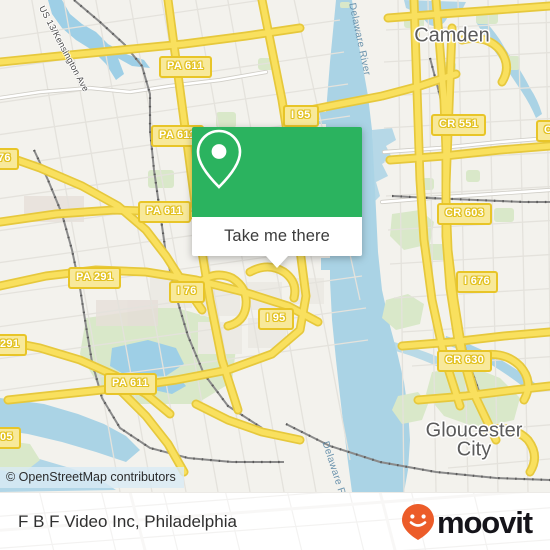 Image resolution: width=550 pixels, height=550 pixels. What do you see at coordinates (277, 172) in the screenshot?
I see `popup-pin-panel` at bounding box center [277, 172].